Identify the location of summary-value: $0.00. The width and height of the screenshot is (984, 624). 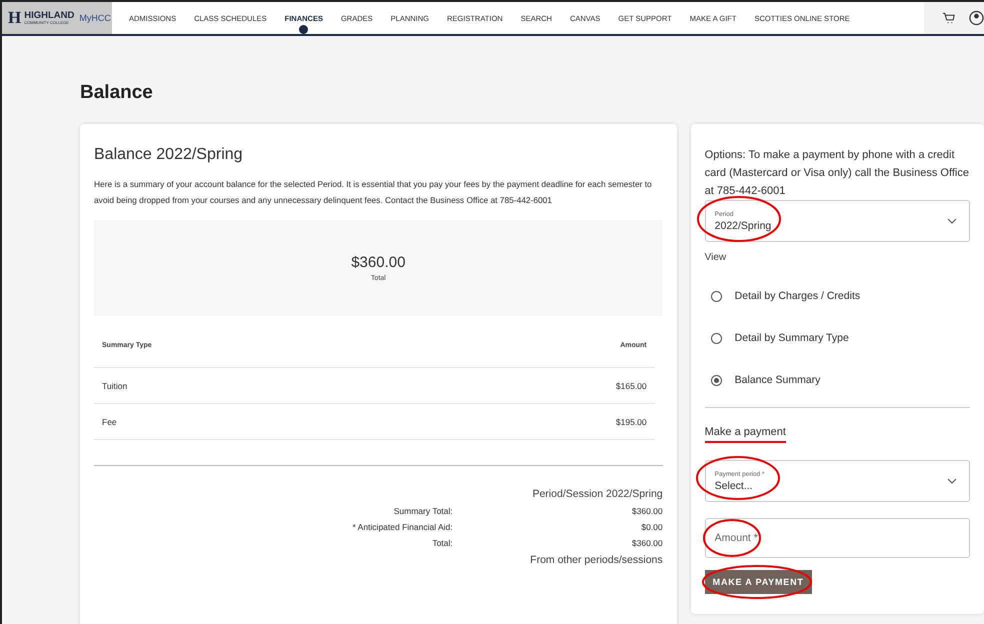
(652, 527).